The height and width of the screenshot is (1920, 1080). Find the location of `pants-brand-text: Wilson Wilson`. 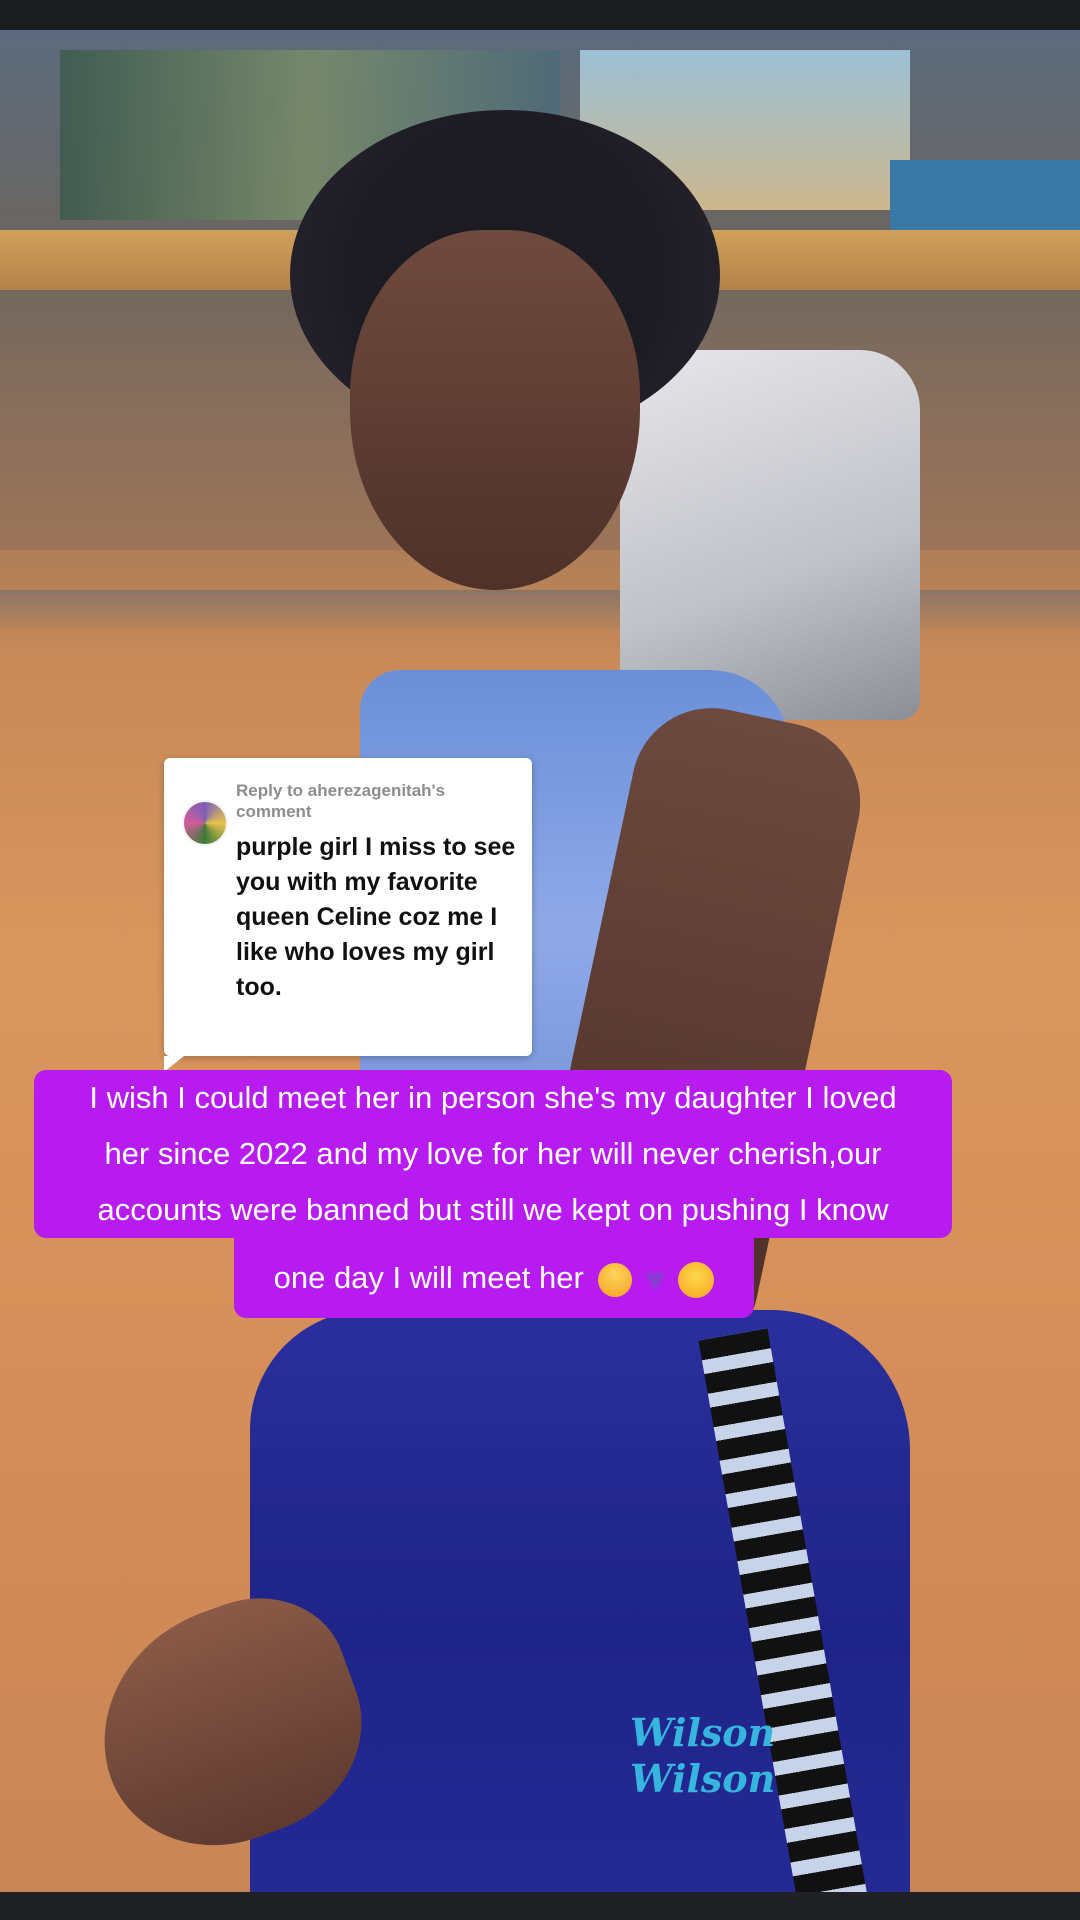

pants-brand-text: Wilson Wilson is located at coordinates (702, 1756).